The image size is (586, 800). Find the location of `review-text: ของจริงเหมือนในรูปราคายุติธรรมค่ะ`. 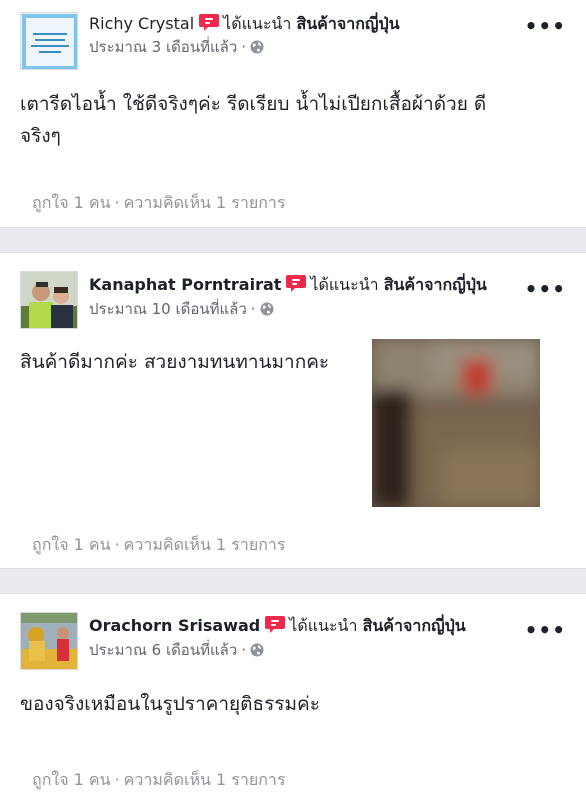

review-text: ของจริงเหมือนในรูปราคายุติธรรมค่ะ is located at coordinates (170, 704).